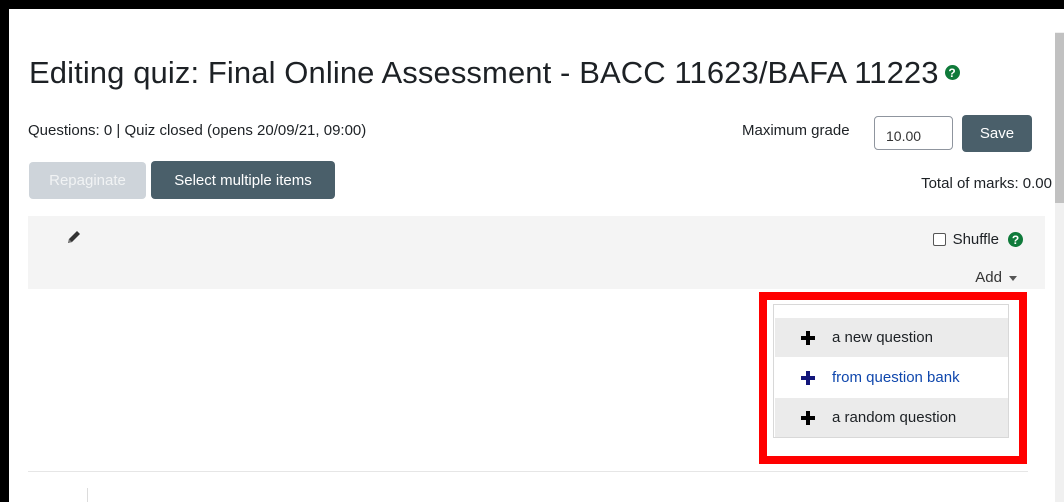 The width and height of the screenshot is (1064, 502). Describe the element at coordinates (1059, 118) in the screenshot. I see `scrollbar-thumb` at that location.